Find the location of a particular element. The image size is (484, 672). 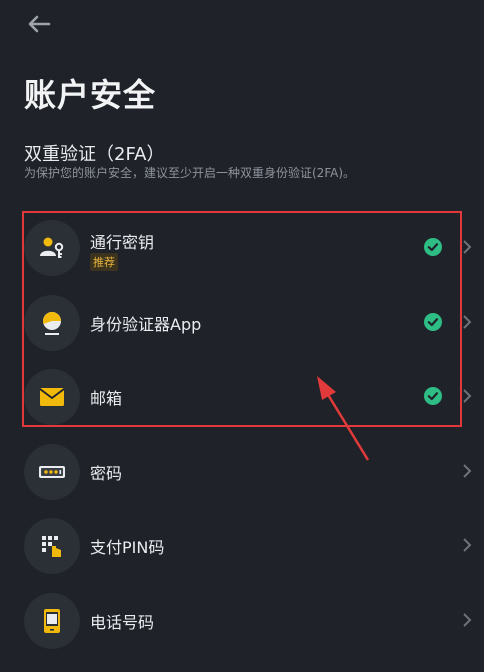

phone-icon is located at coordinates (52, 620).